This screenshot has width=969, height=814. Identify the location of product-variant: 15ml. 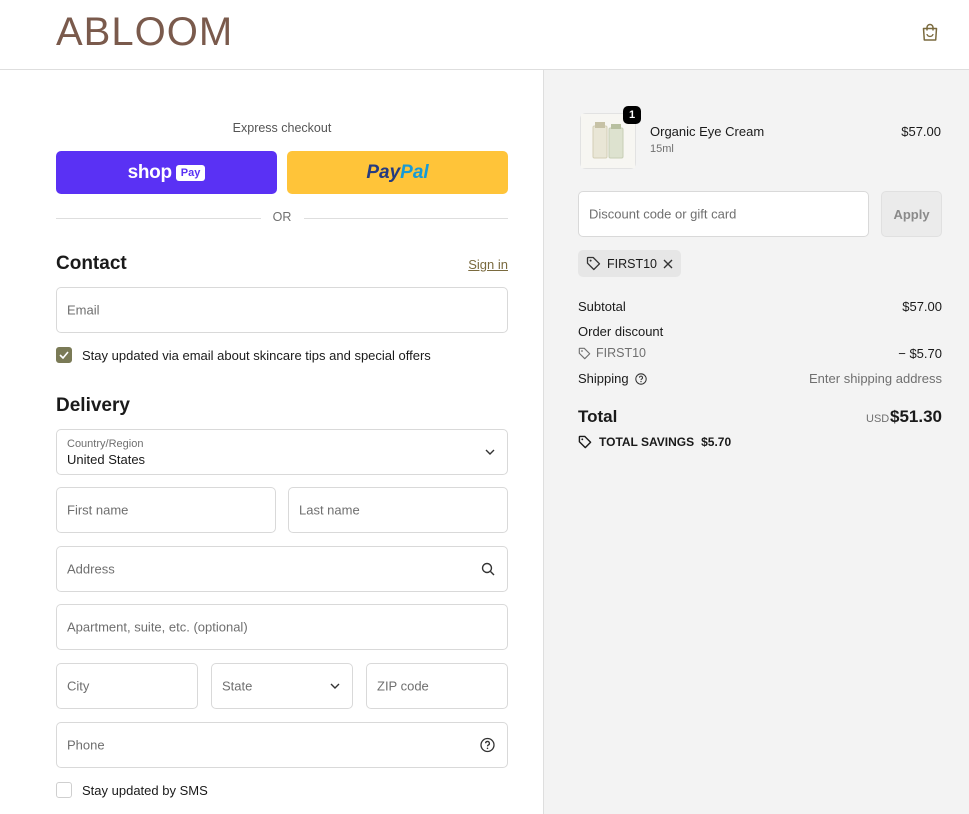
(662, 149).